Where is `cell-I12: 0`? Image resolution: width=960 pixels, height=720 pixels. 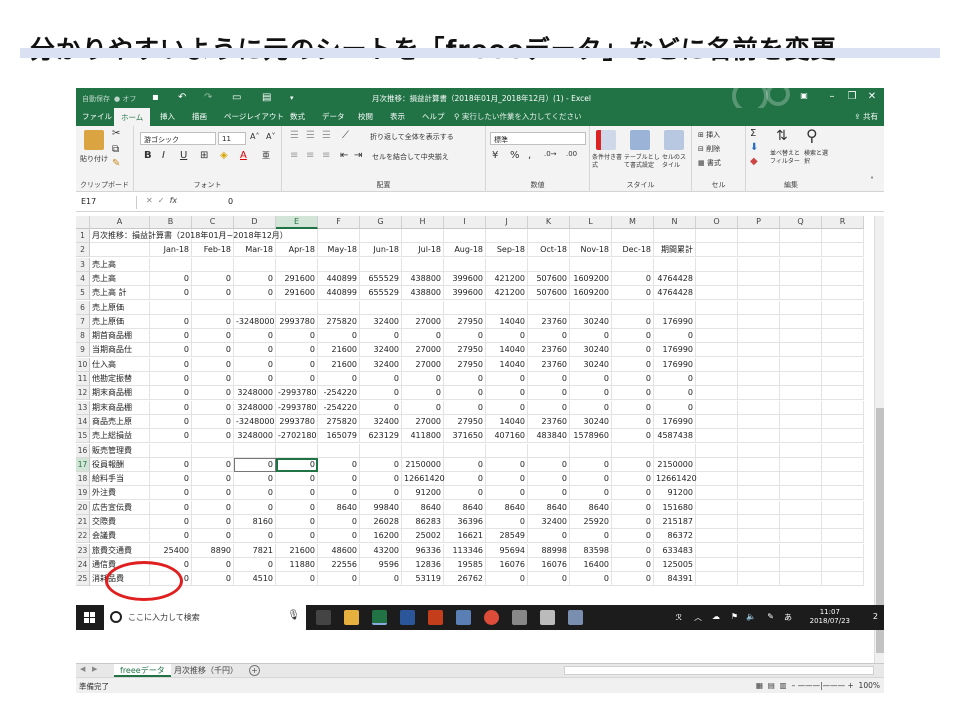
cell-I12: 0 is located at coordinates (465, 393).